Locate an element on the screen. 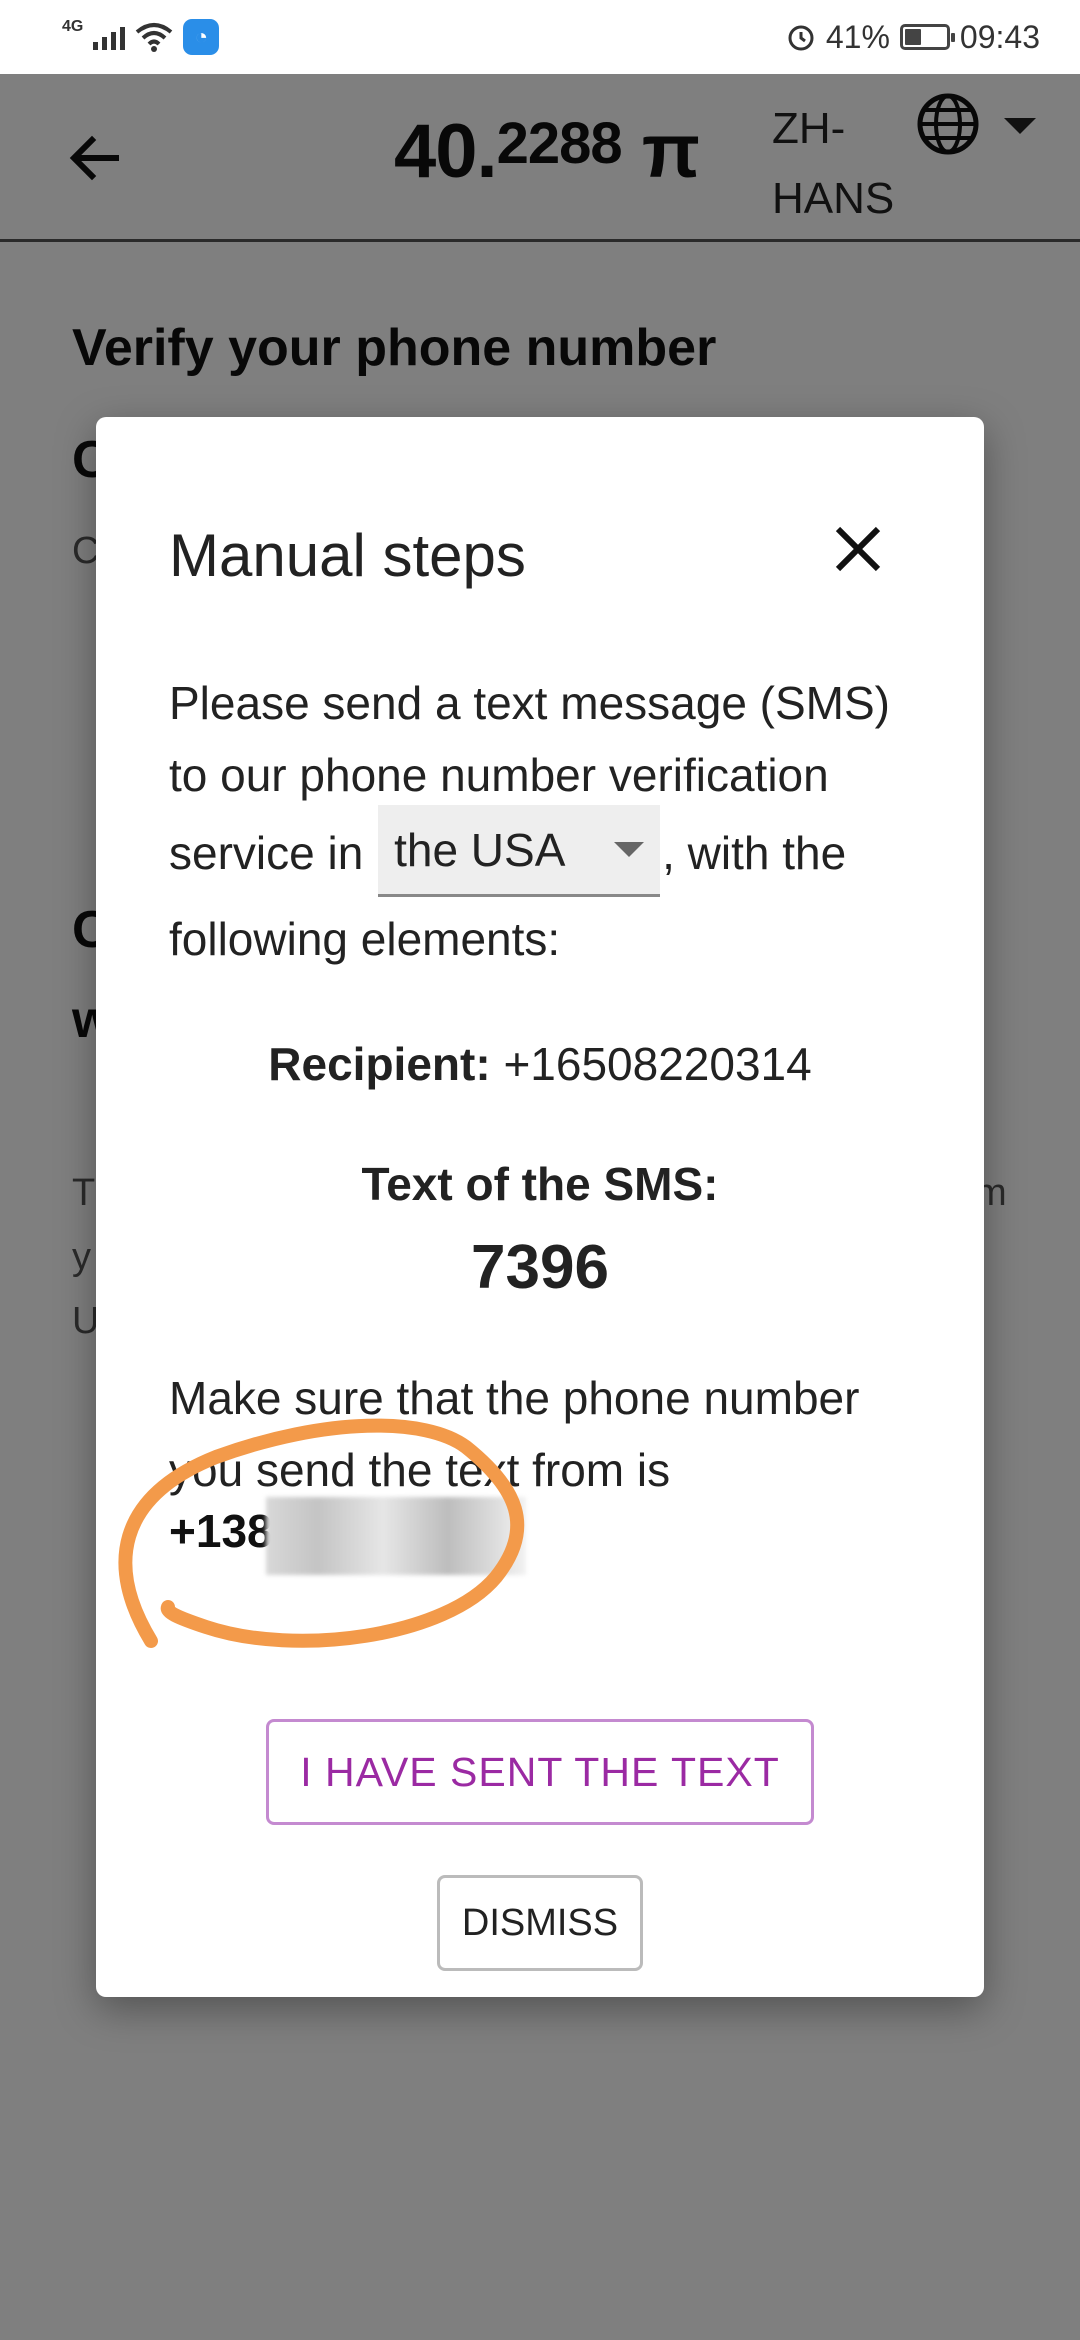 Image resolution: width=1080 pixels, height=2340 pixels. country-value: the USA is located at coordinates (480, 849).